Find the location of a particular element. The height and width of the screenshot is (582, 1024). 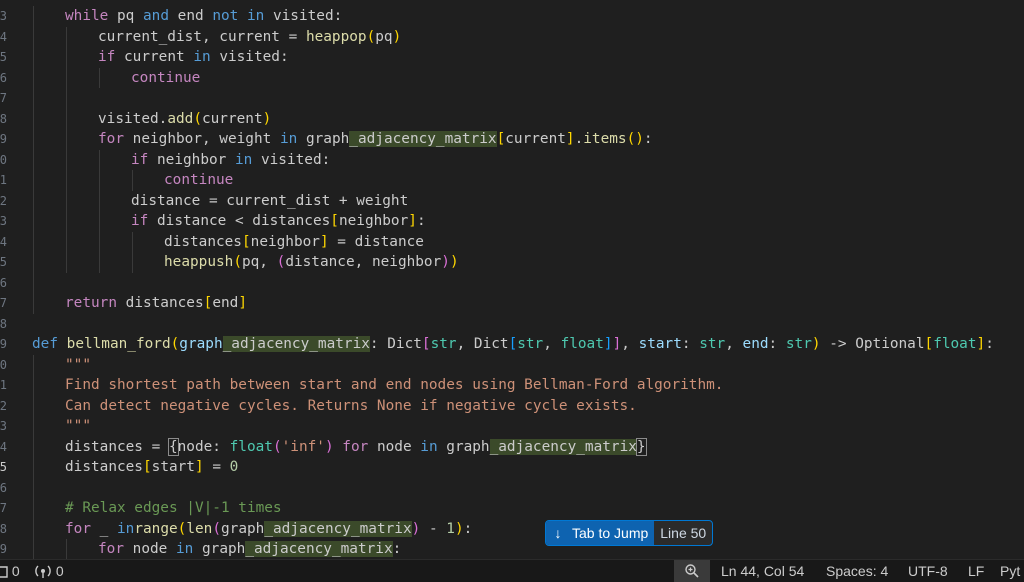

code-token: distance < distances is located at coordinates (244, 221).